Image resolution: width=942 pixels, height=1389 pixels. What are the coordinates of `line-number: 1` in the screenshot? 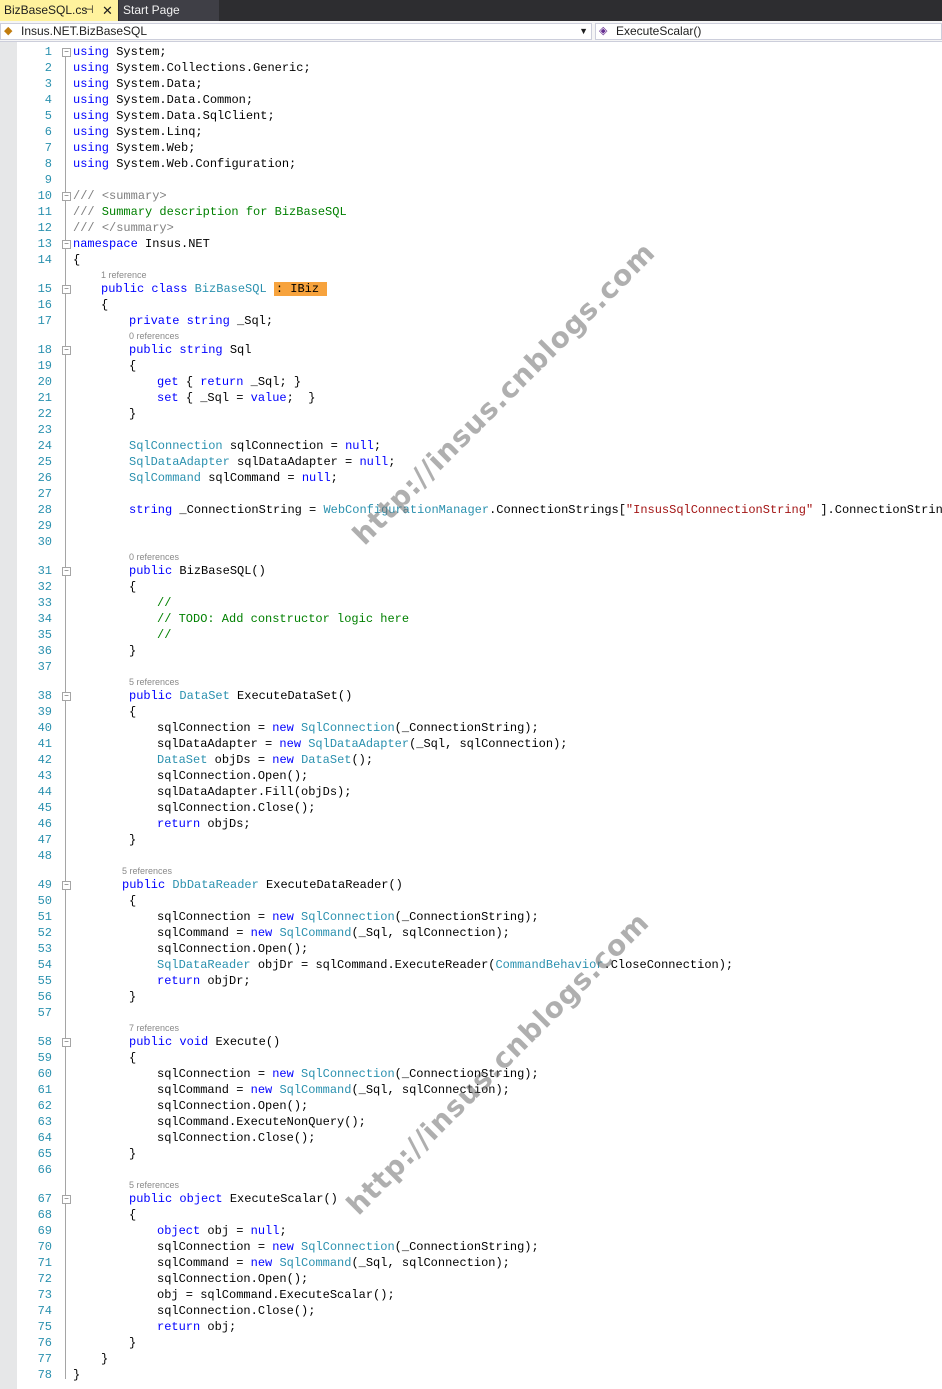 It's located at (48, 52).